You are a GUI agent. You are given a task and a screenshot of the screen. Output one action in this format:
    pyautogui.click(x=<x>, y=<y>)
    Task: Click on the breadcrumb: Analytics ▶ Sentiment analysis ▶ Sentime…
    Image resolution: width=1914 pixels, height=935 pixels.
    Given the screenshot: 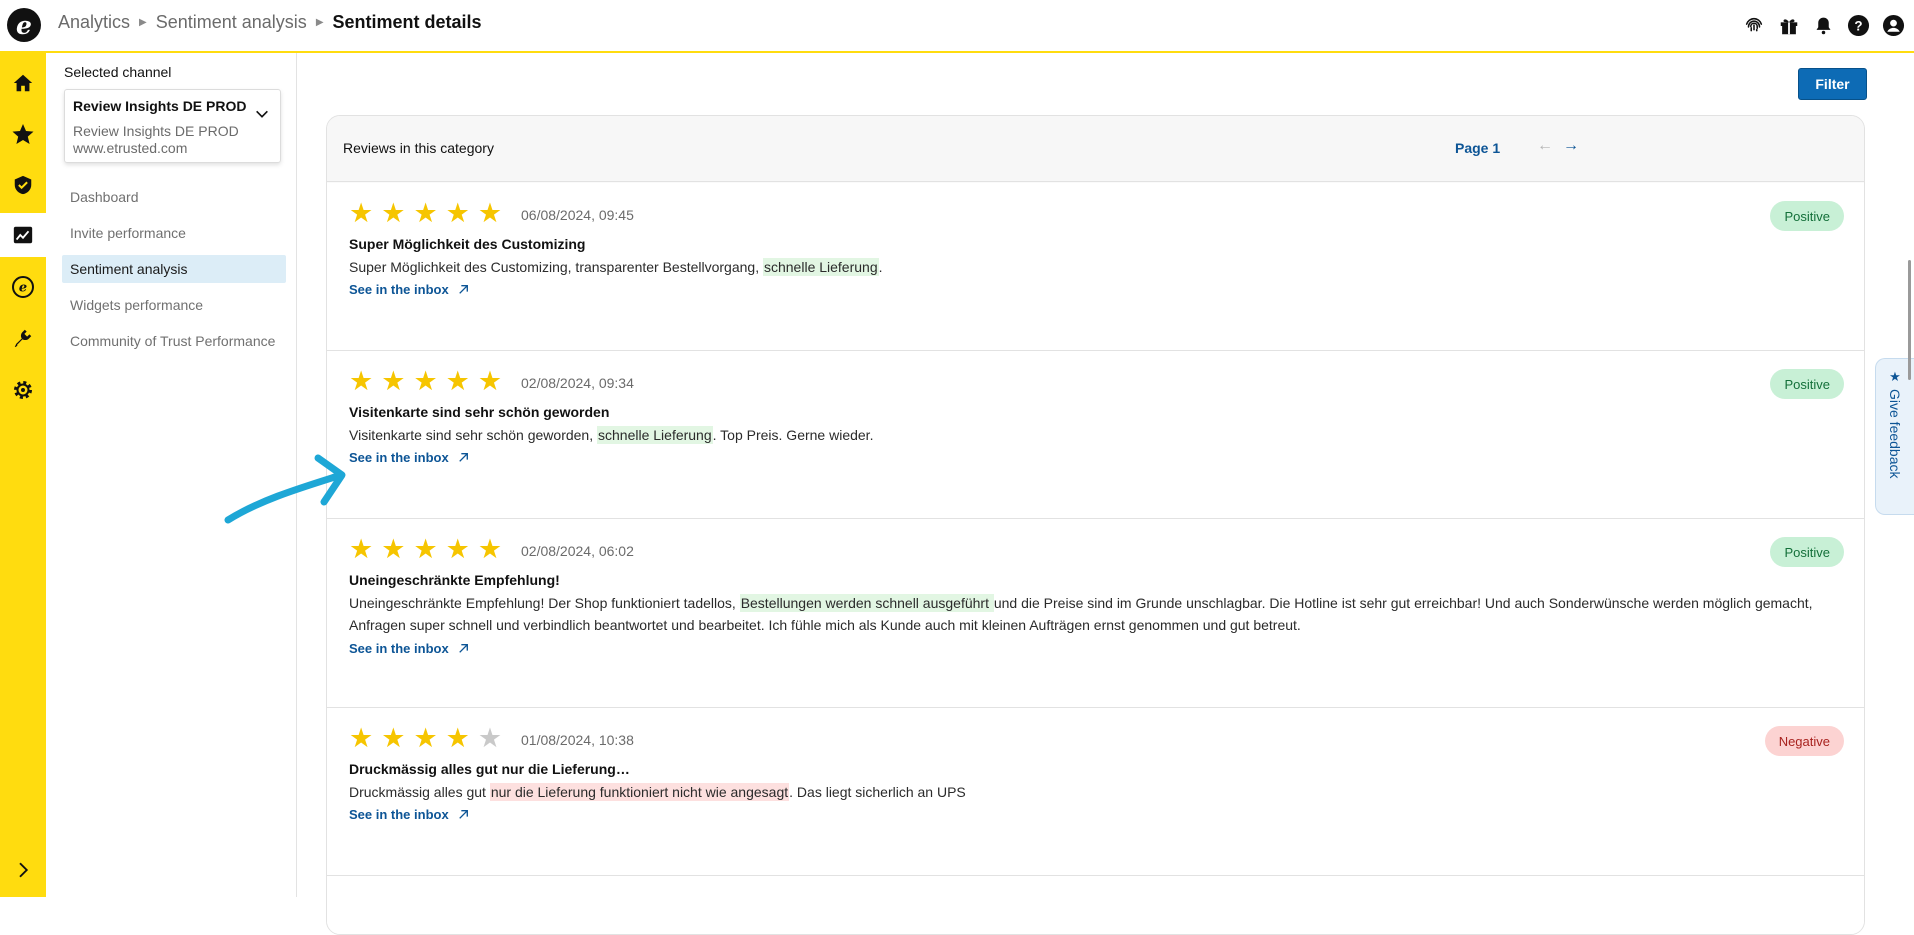 What is the action you would take?
    pyautogui.click(x=270, y=22)
    